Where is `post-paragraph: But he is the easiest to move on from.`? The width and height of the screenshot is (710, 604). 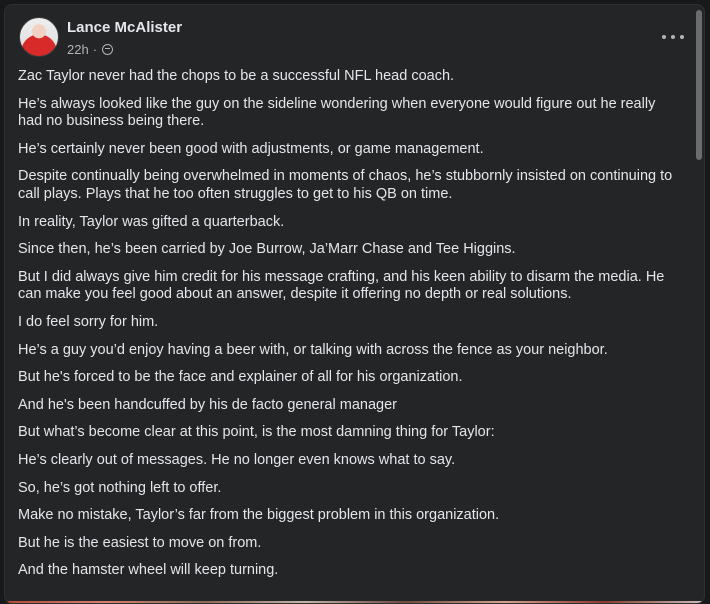
post-paragraph: But he is the easiest to move on from. is located at coordinates (140, 542).